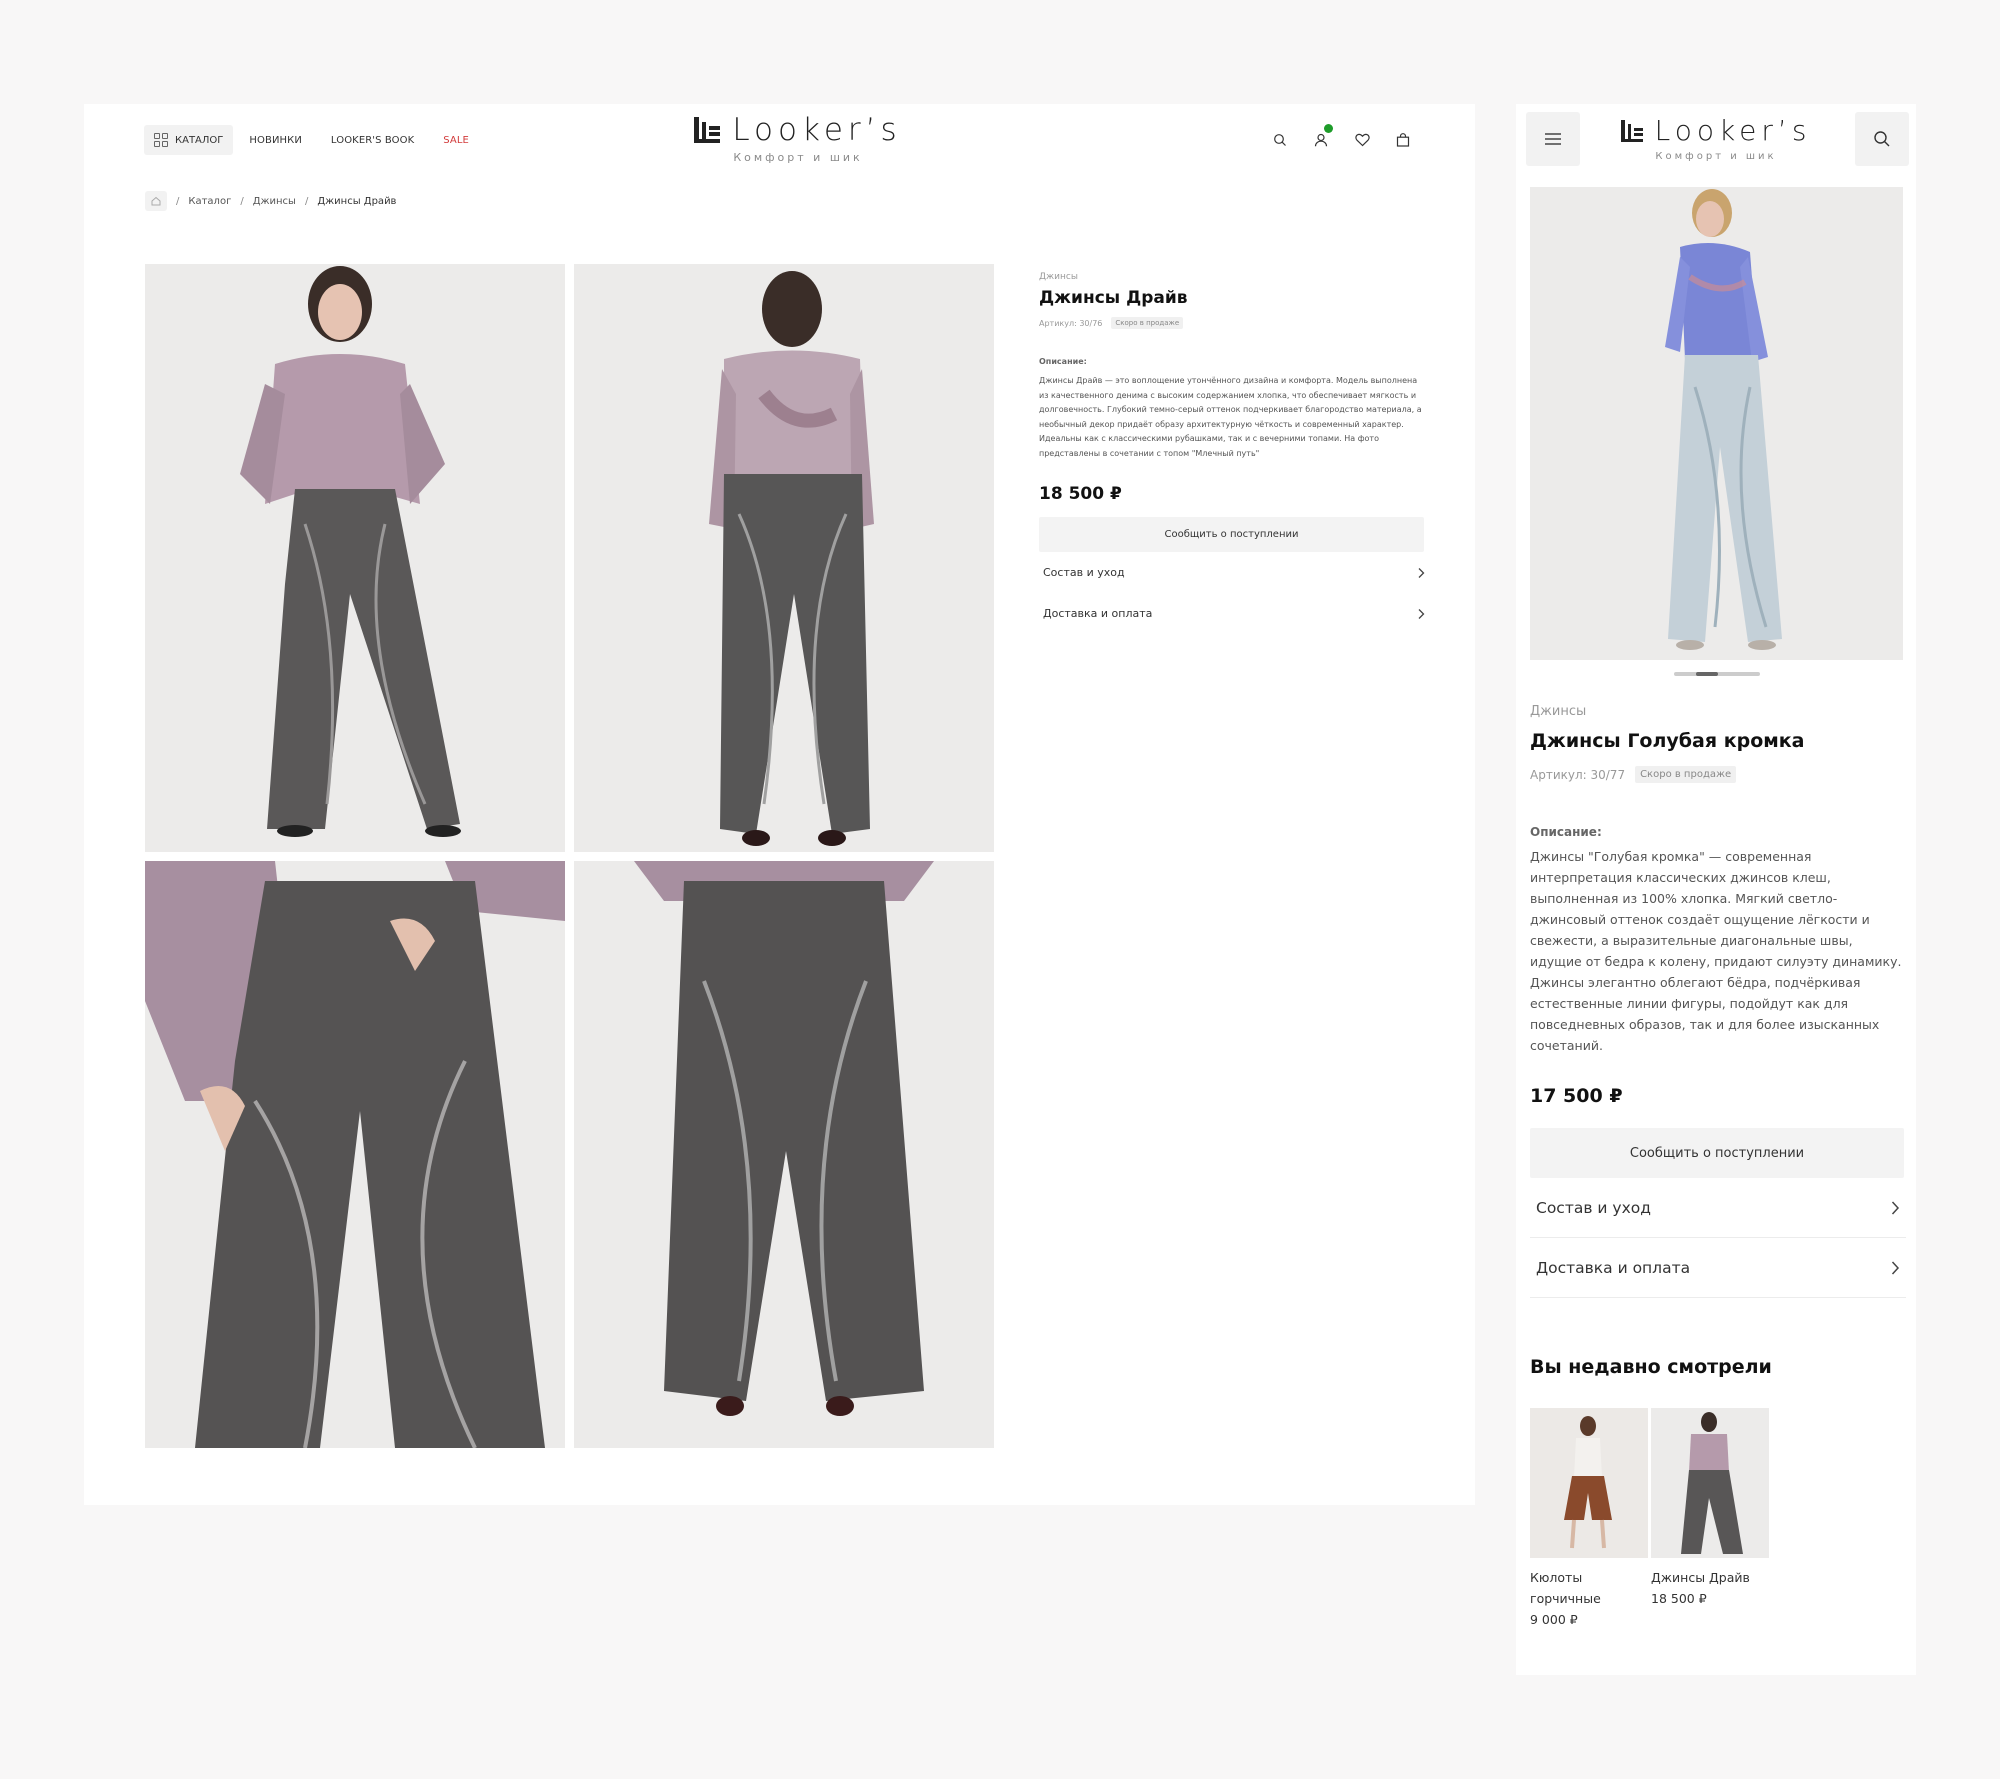 The height and width of the screenshot is (1779, 2000). Describe the element at coordinates (1362, 140) in the screenshot. I see `heart-icon` at that location.